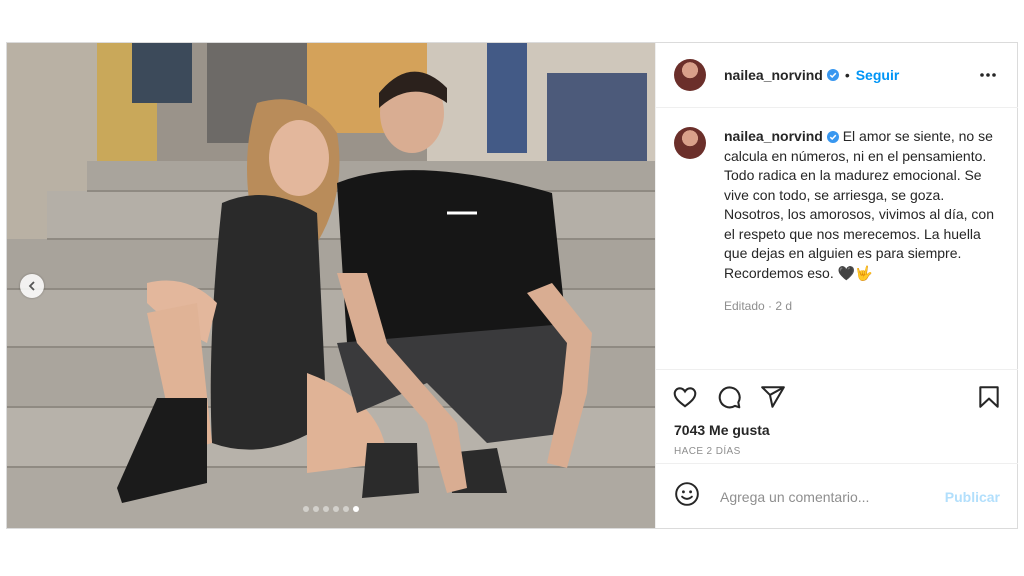  Describe the element at coordinates (707, 451) in the screenshot. I see `post-time-ago: HACE 2 DÍAS` at that location.